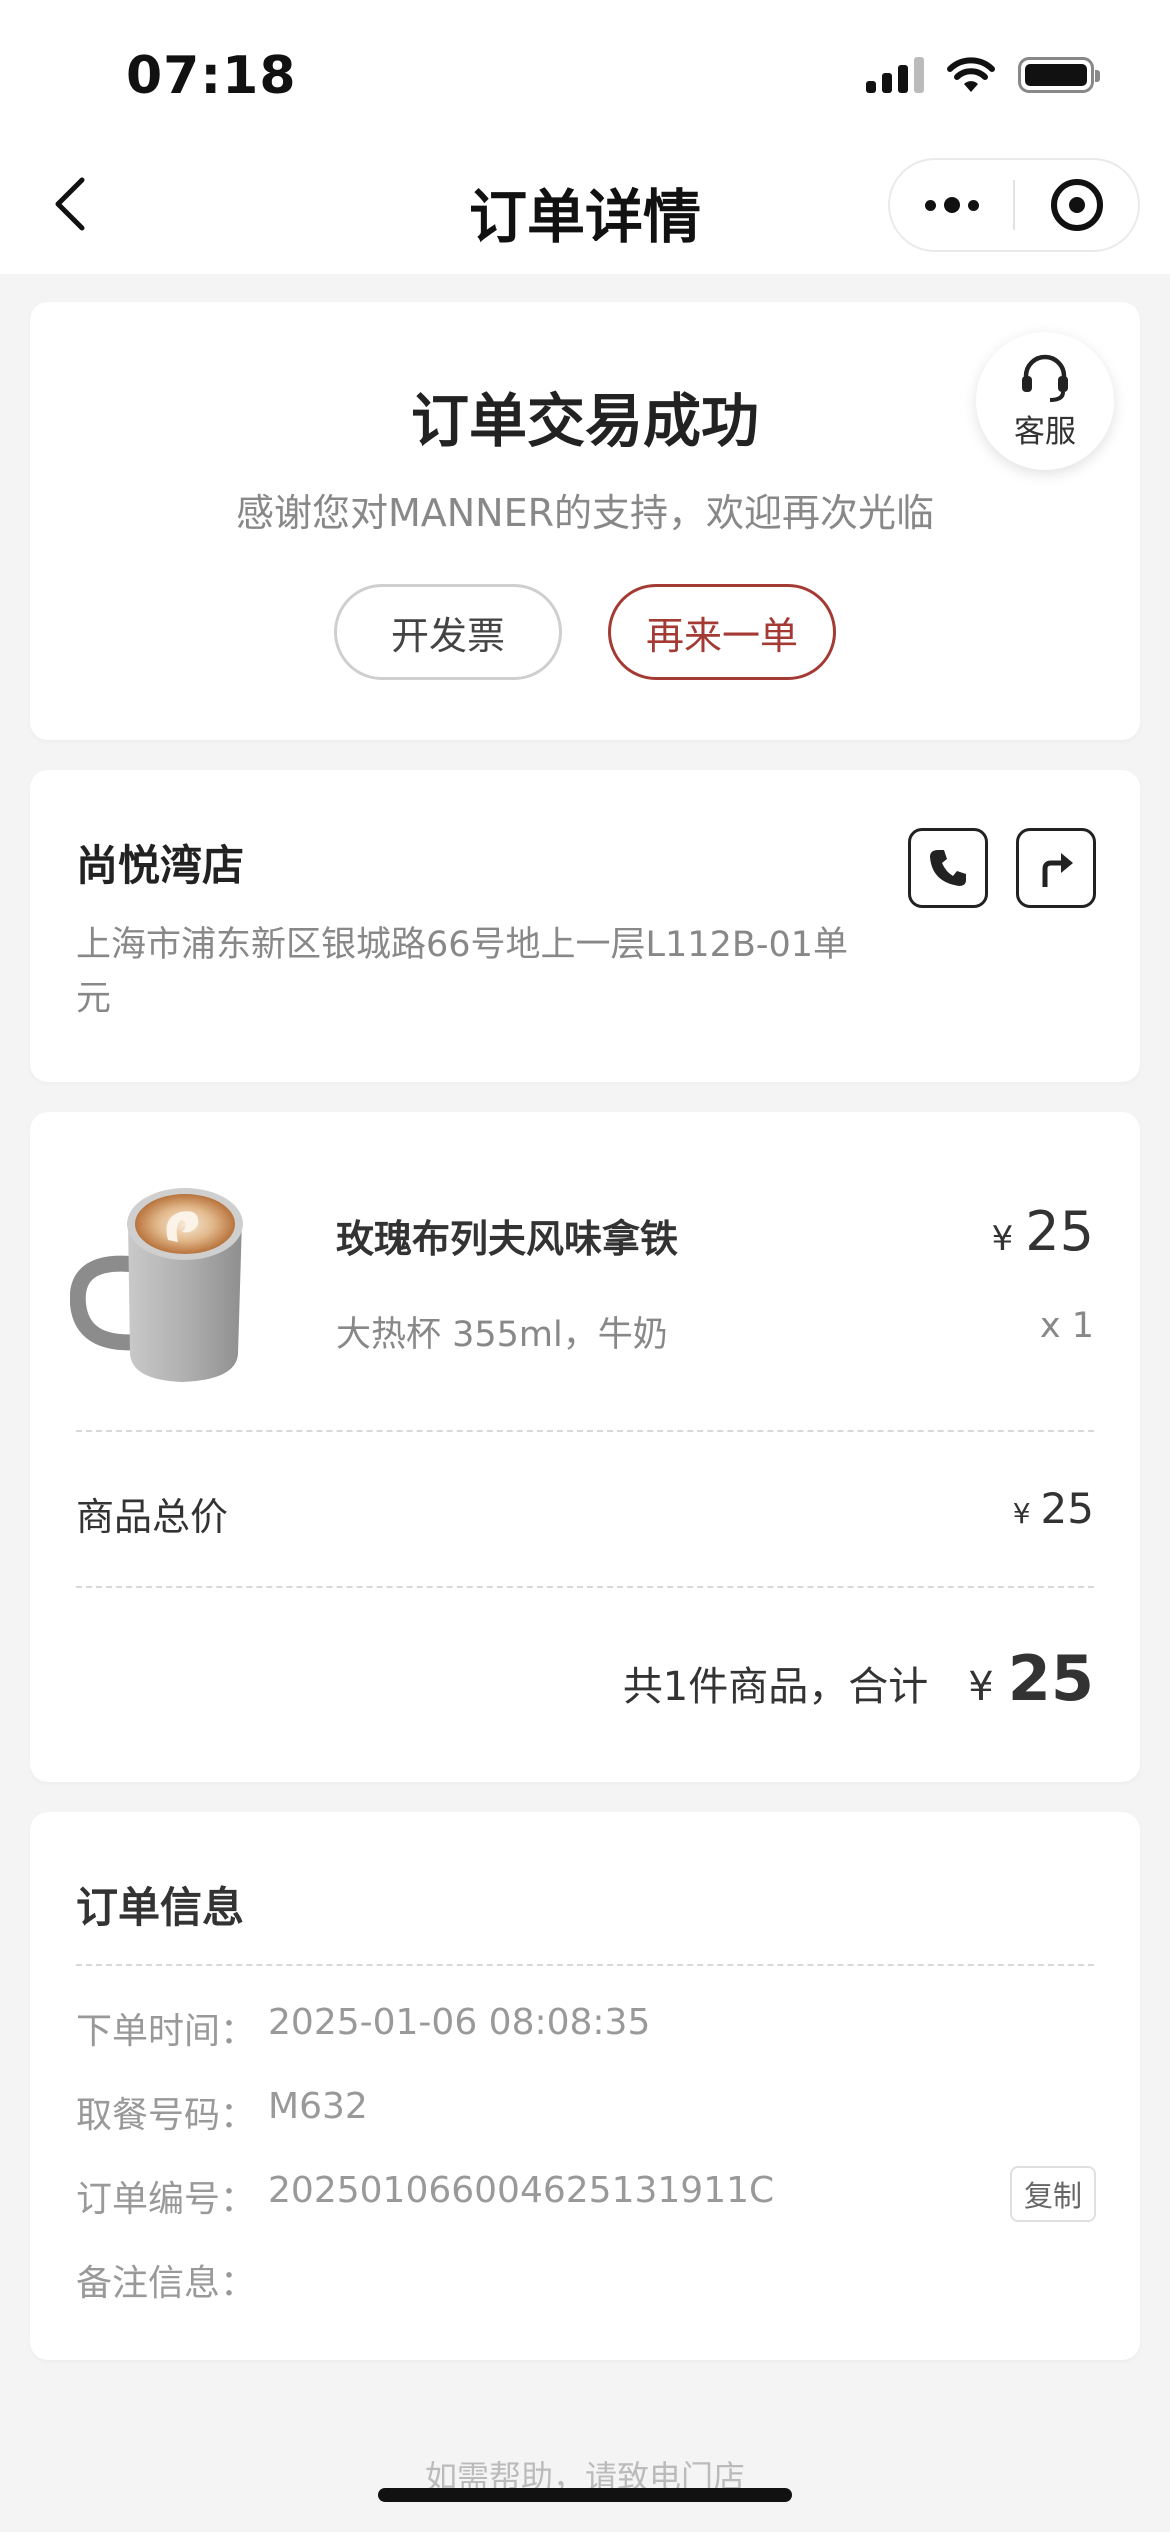 The image size is (1170, 2532). Describe the element at coordinates (1066, 1326) in the screenshot. I see `product-quantity: x 1` at that location.